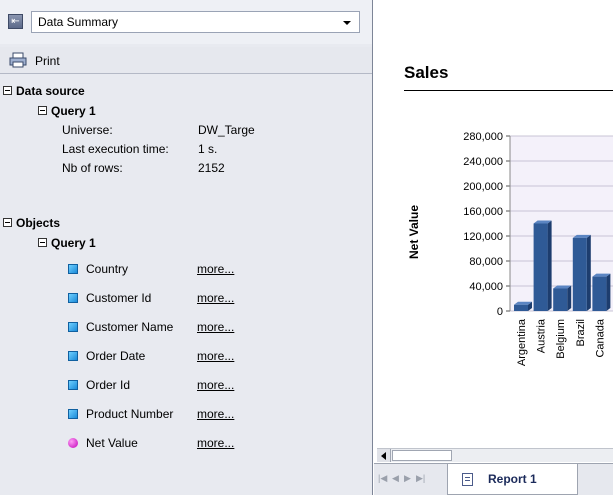 This screenshot has width=613, height=495. I want to click on y-tick-label: 160,000, so click(483, 212).